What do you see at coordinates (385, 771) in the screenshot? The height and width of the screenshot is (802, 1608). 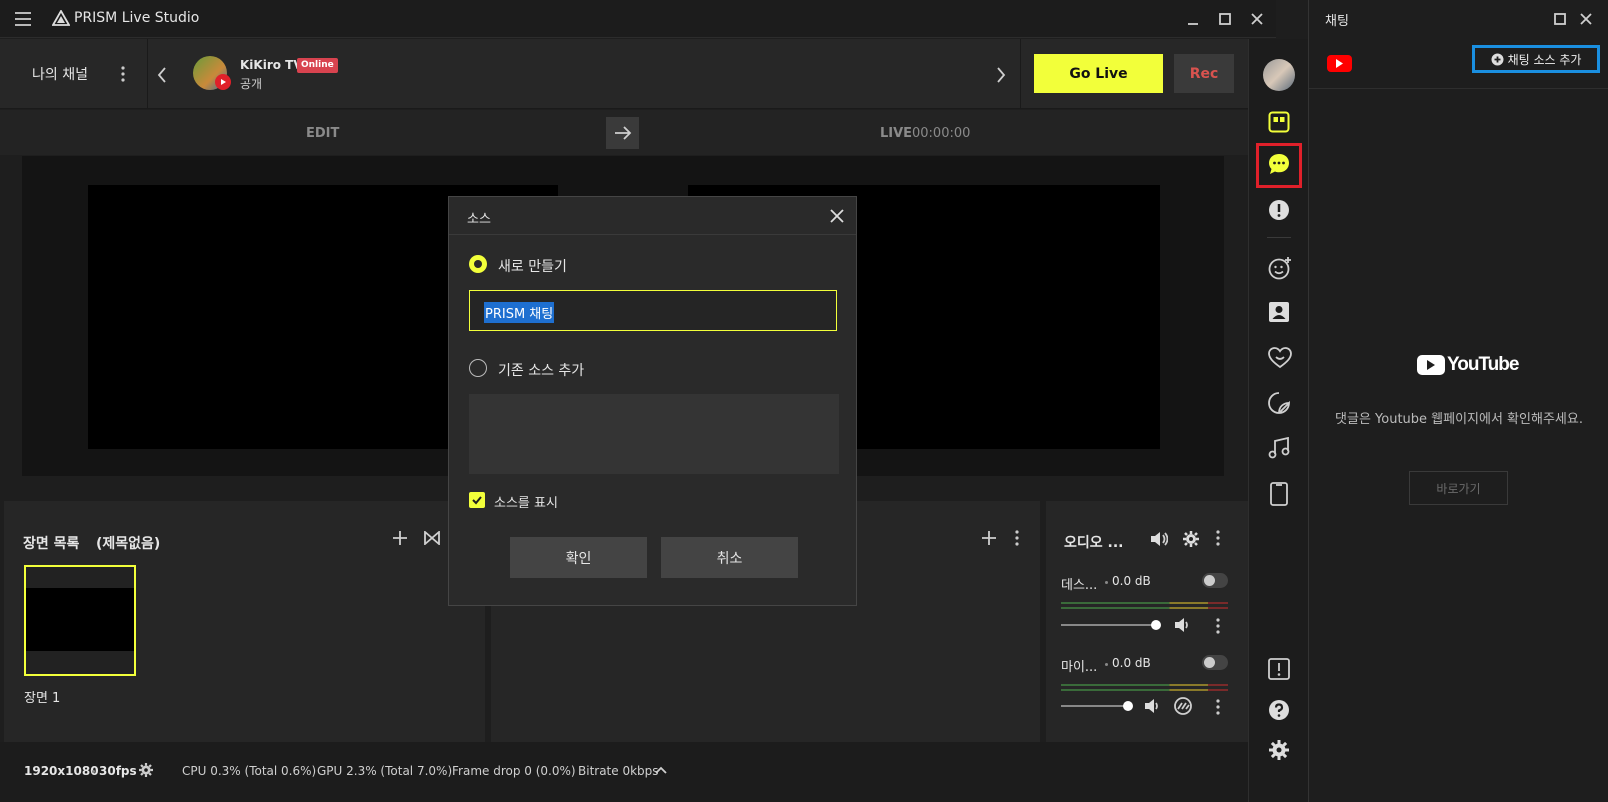 I see `gpu-usage: GPU 2.3% (Total 7.0%)` at bounding box center [385, 771].